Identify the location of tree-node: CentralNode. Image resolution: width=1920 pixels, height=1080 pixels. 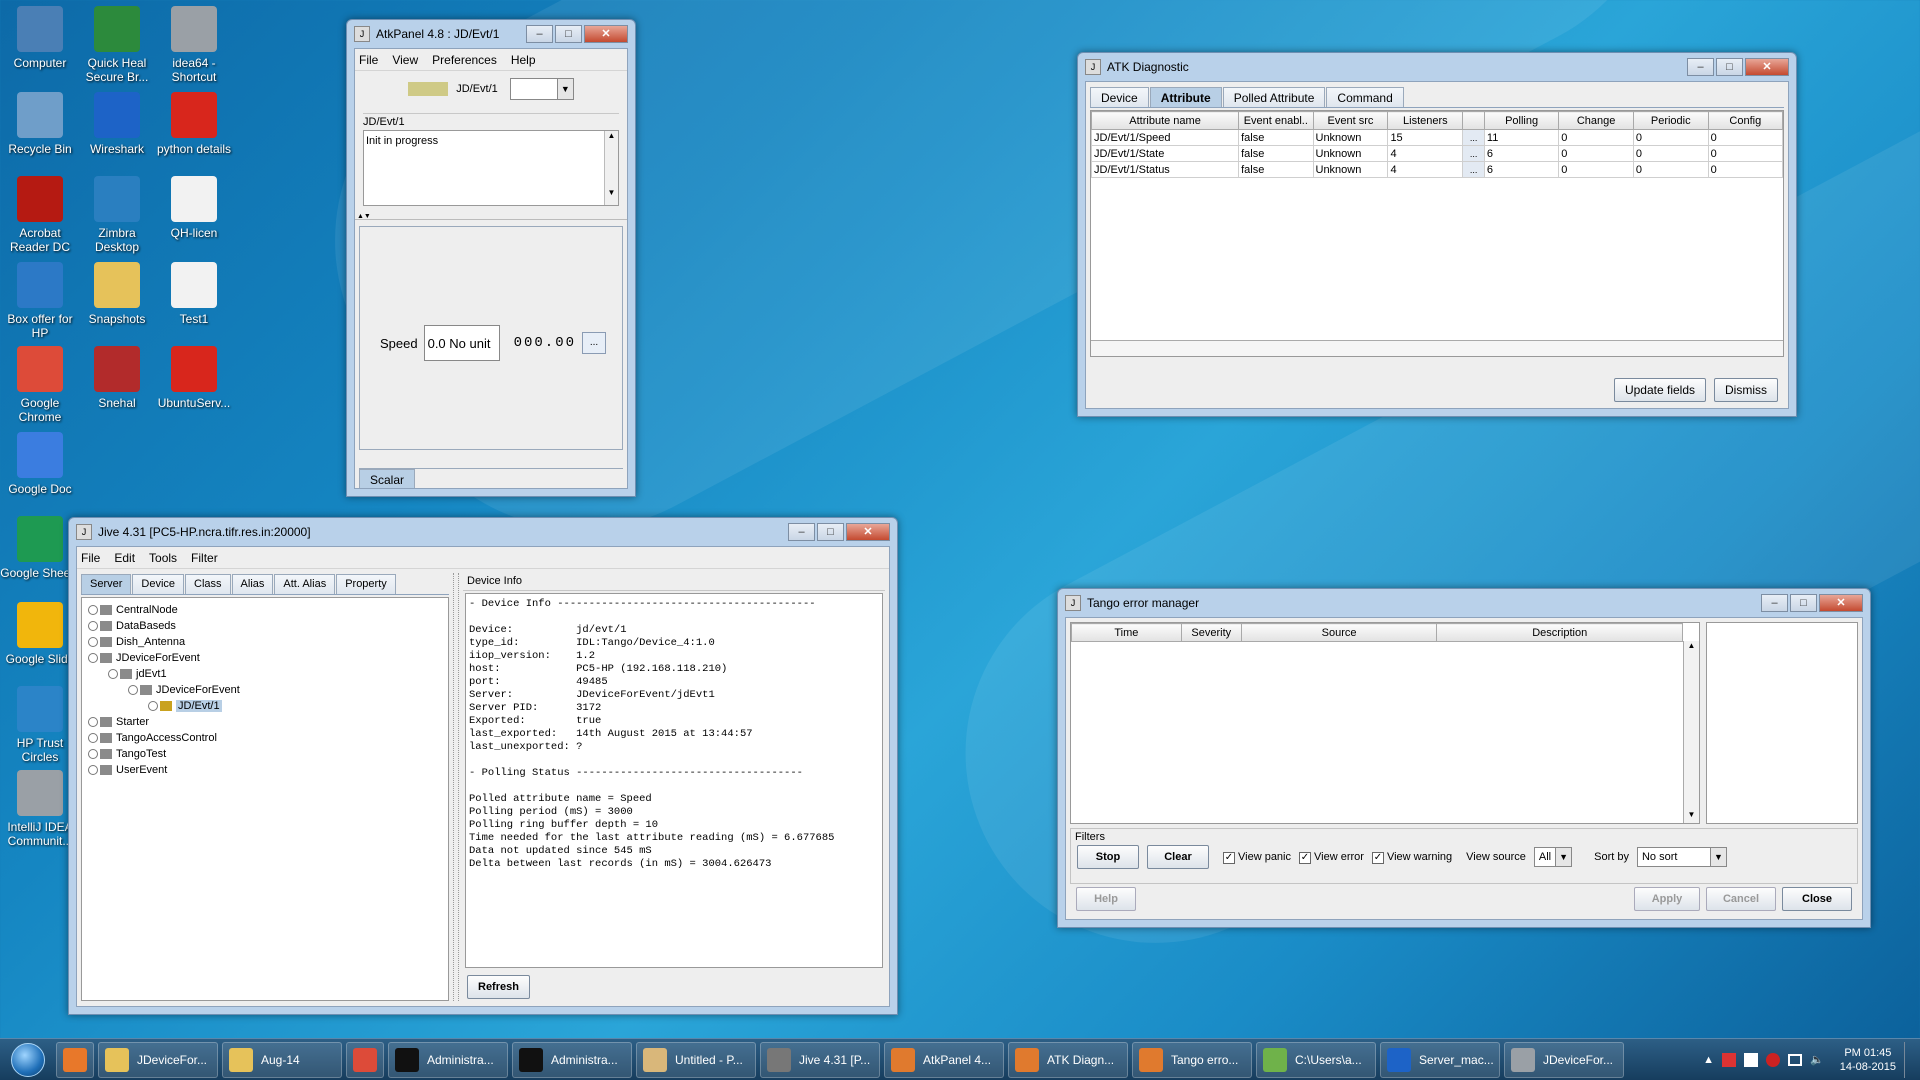
(265, 610).